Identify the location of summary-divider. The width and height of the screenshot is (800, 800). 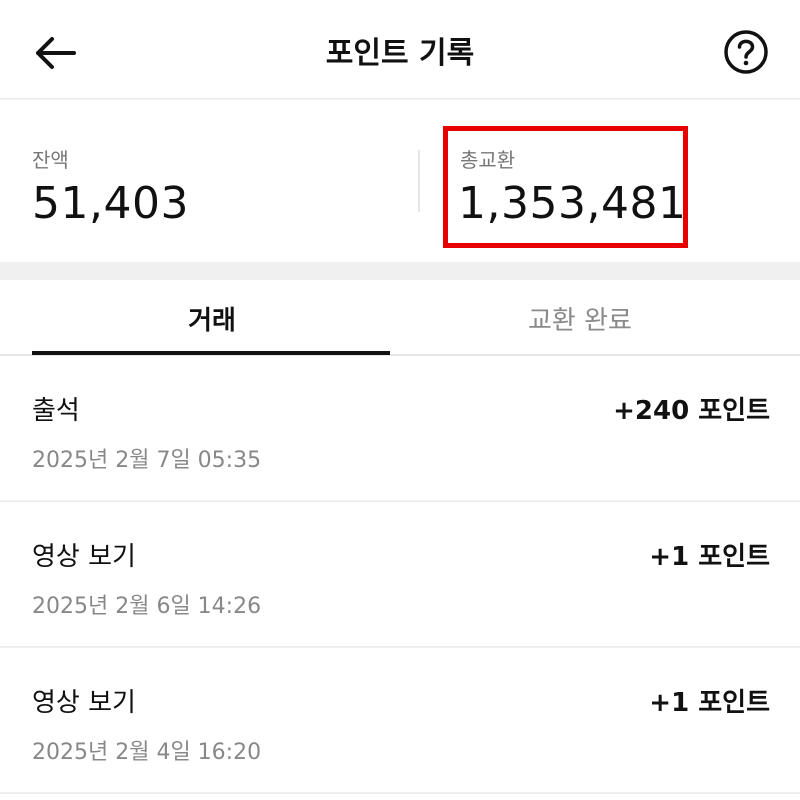
(419, 181).